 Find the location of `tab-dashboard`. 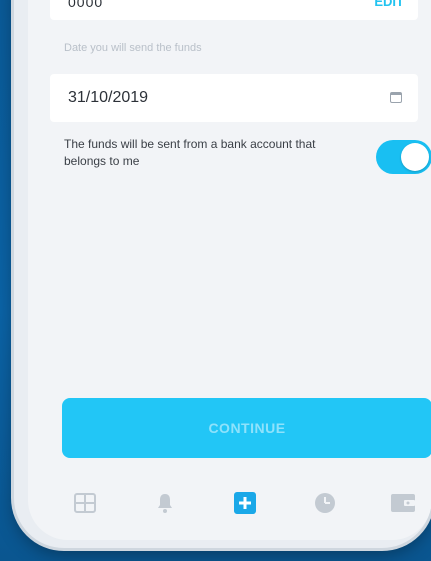

tab-dashboard is located at coordinates (85, 503).